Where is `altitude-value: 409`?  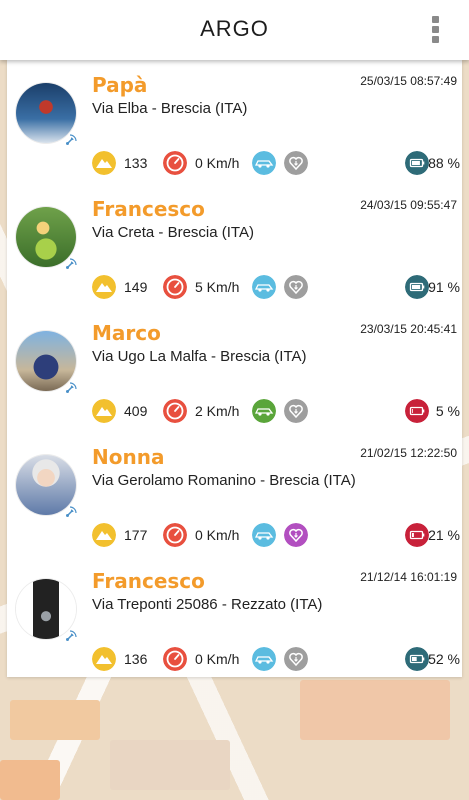 altitude-value: 409 is located at coordinates (136, 411).